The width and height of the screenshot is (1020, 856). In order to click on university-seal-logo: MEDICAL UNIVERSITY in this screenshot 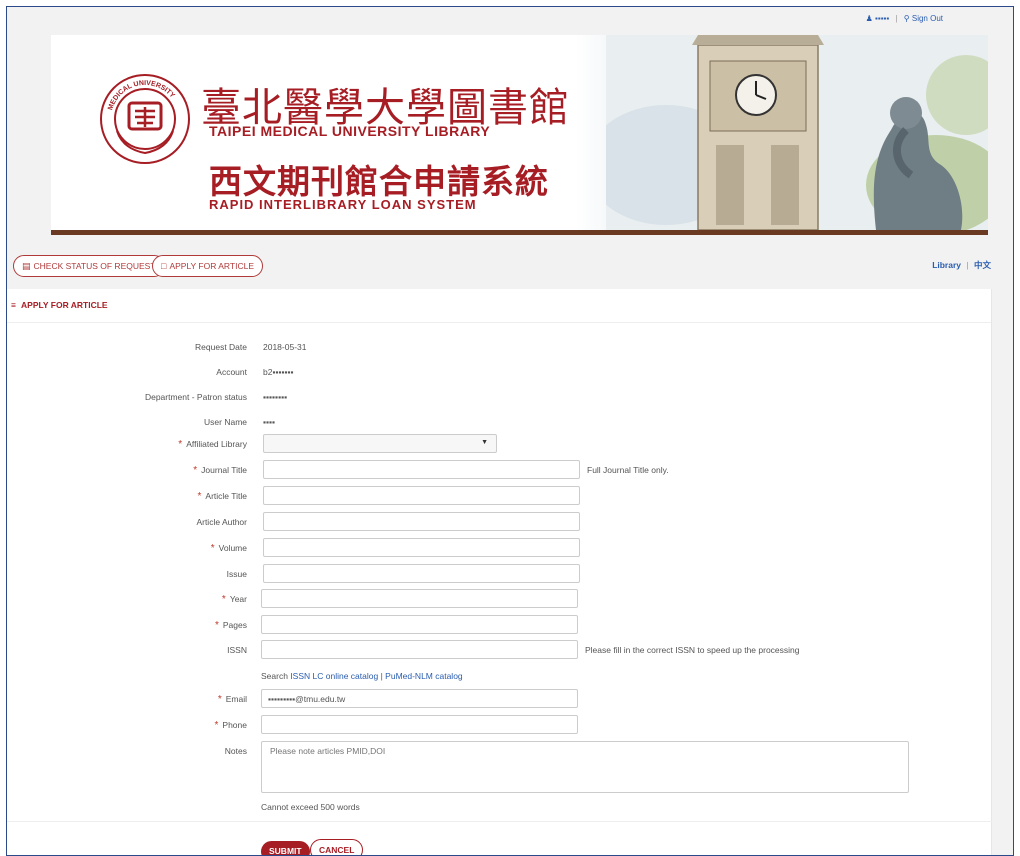, I will do `click(145, 119)`.